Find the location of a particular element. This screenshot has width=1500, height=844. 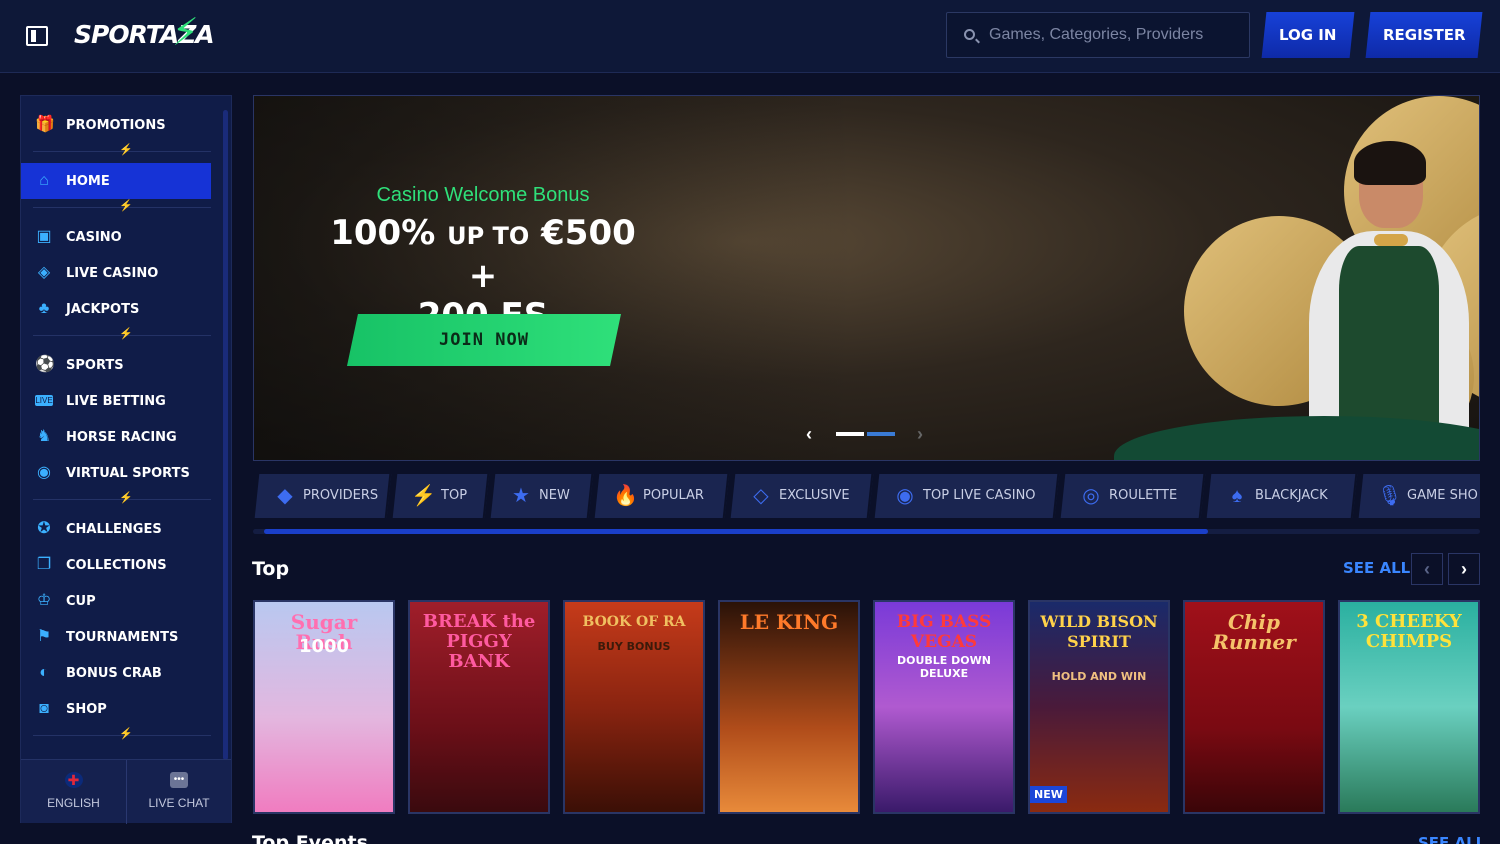

sidebar-toggle-icon is located at coordinates (37, 36).